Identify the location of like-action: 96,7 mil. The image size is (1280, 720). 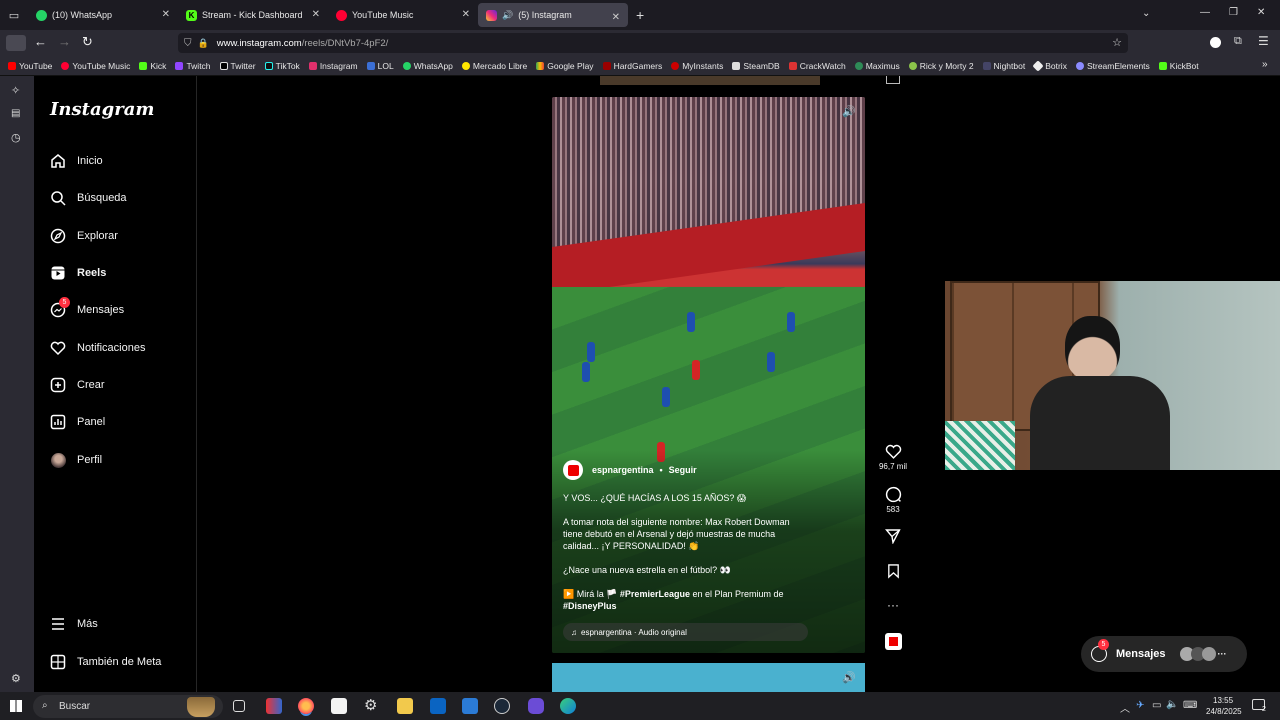
(893, 457).